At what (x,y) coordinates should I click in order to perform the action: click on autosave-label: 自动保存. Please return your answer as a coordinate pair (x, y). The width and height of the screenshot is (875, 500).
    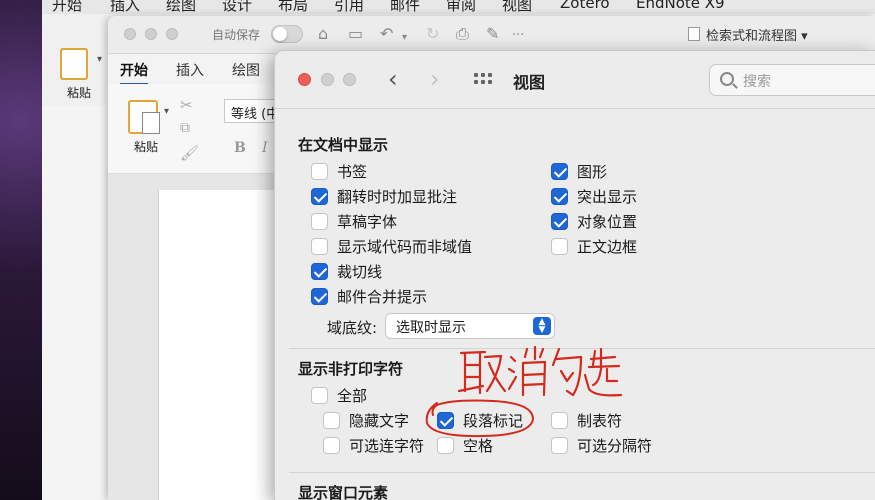
    Looking at the image, I should click on (236, 35).